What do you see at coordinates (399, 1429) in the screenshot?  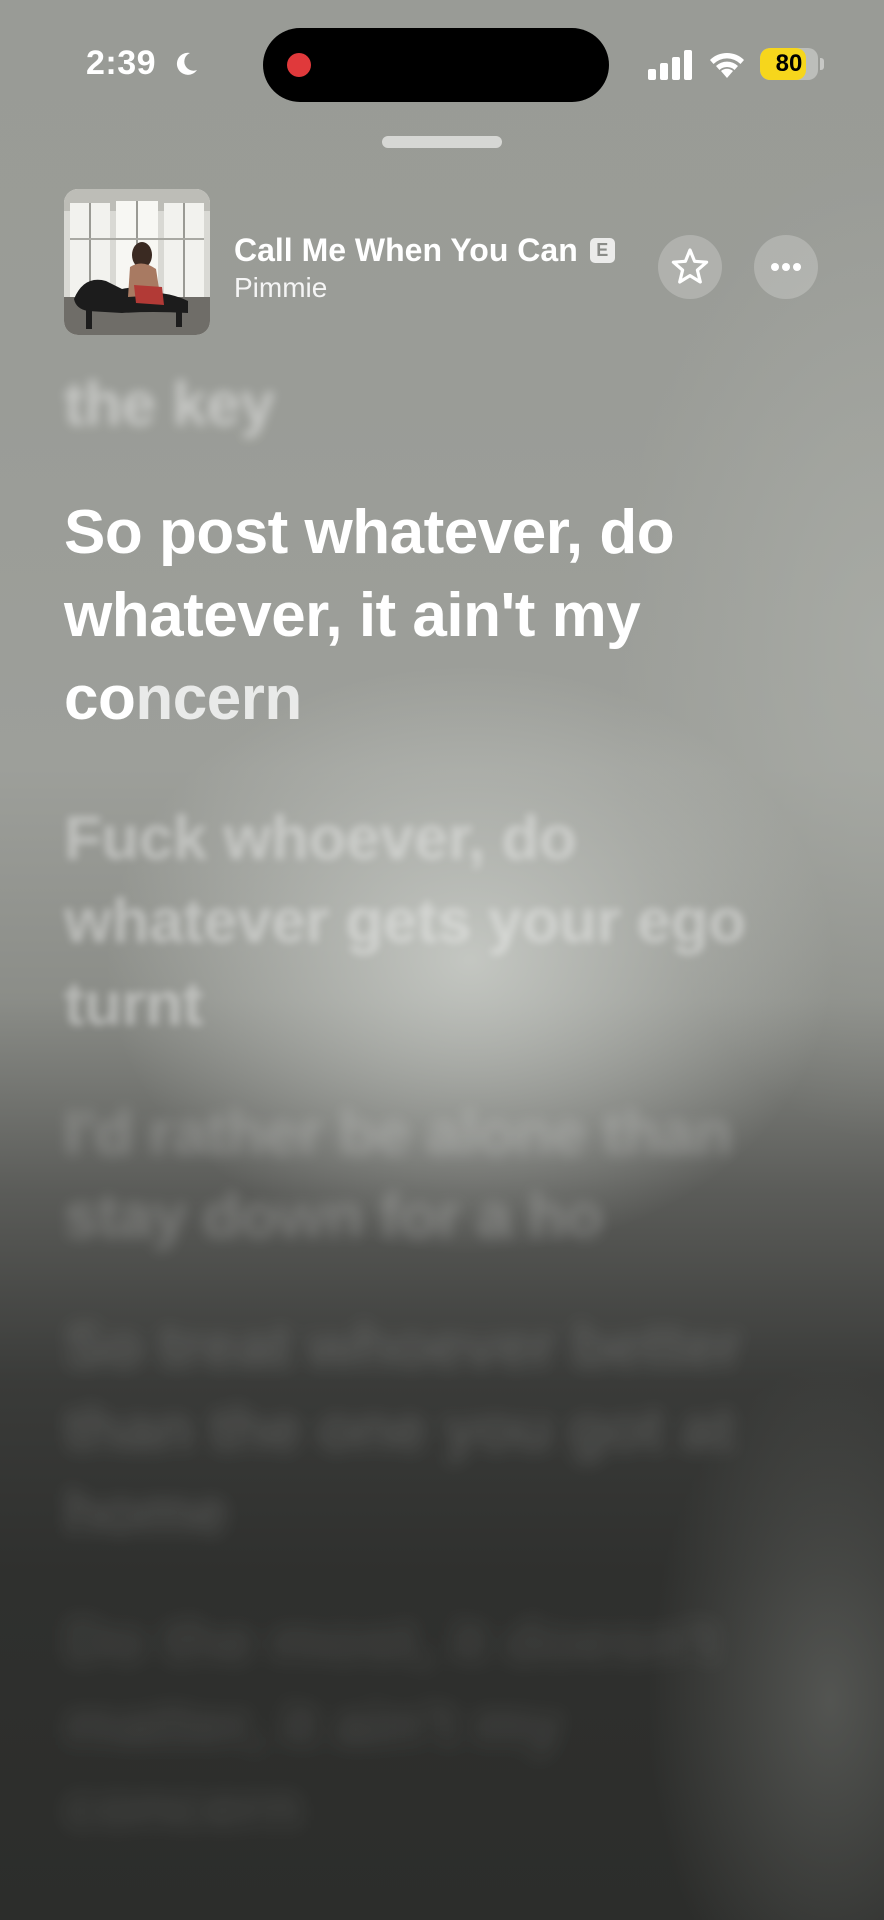 I see `lyric-text: than the one you got at` at bounding box center [399, 1429].